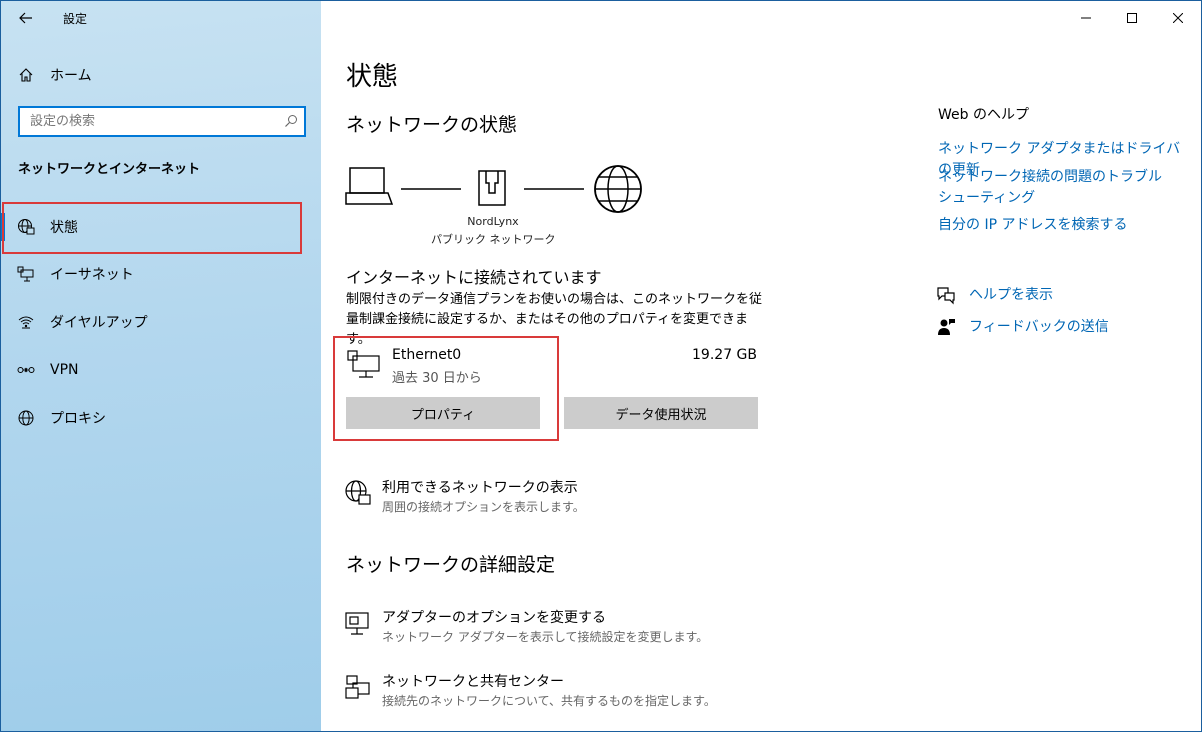 The width and height of the screenshot is (1202, 732). Describe the element at coordinates (492, 188) in the screenshot. I see `ethernet-port-icon` at that location.